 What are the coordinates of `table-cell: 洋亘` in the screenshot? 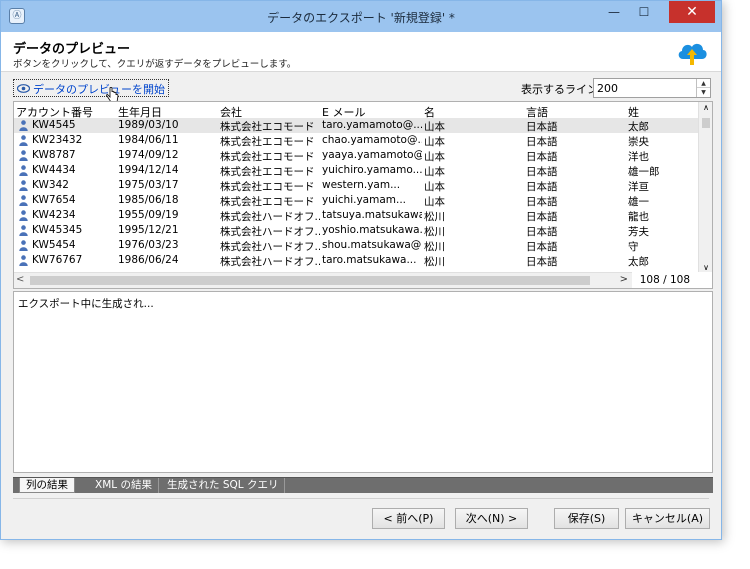 It's located at (638, 187).